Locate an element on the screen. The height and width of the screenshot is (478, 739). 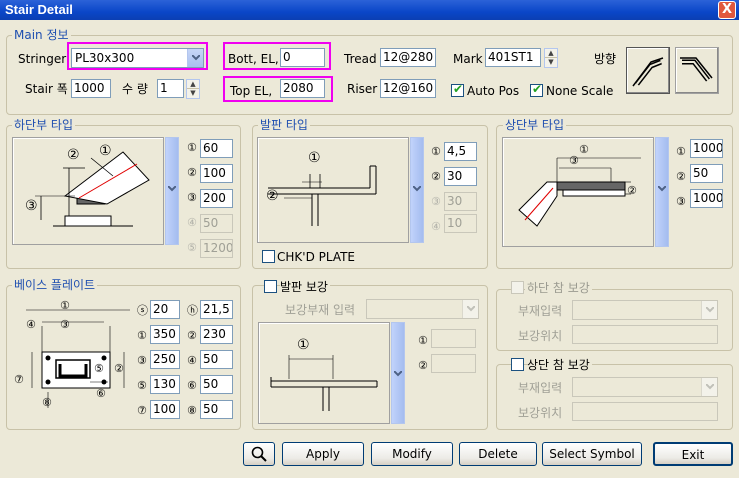
lower-landing-position-input is located at coordinates (645, 334).